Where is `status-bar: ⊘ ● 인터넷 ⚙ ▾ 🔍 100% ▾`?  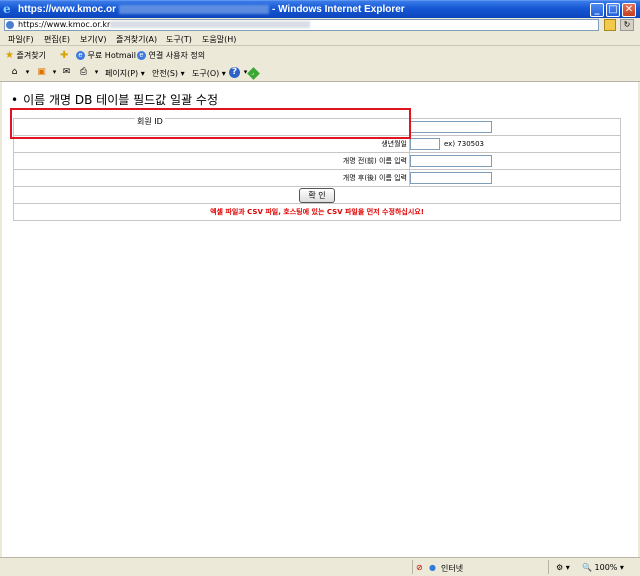 status-bar: ⊘ ● 인터넷 ⚙ ▾ 🔍 100% ▾ is located at coordinates (320, 566).